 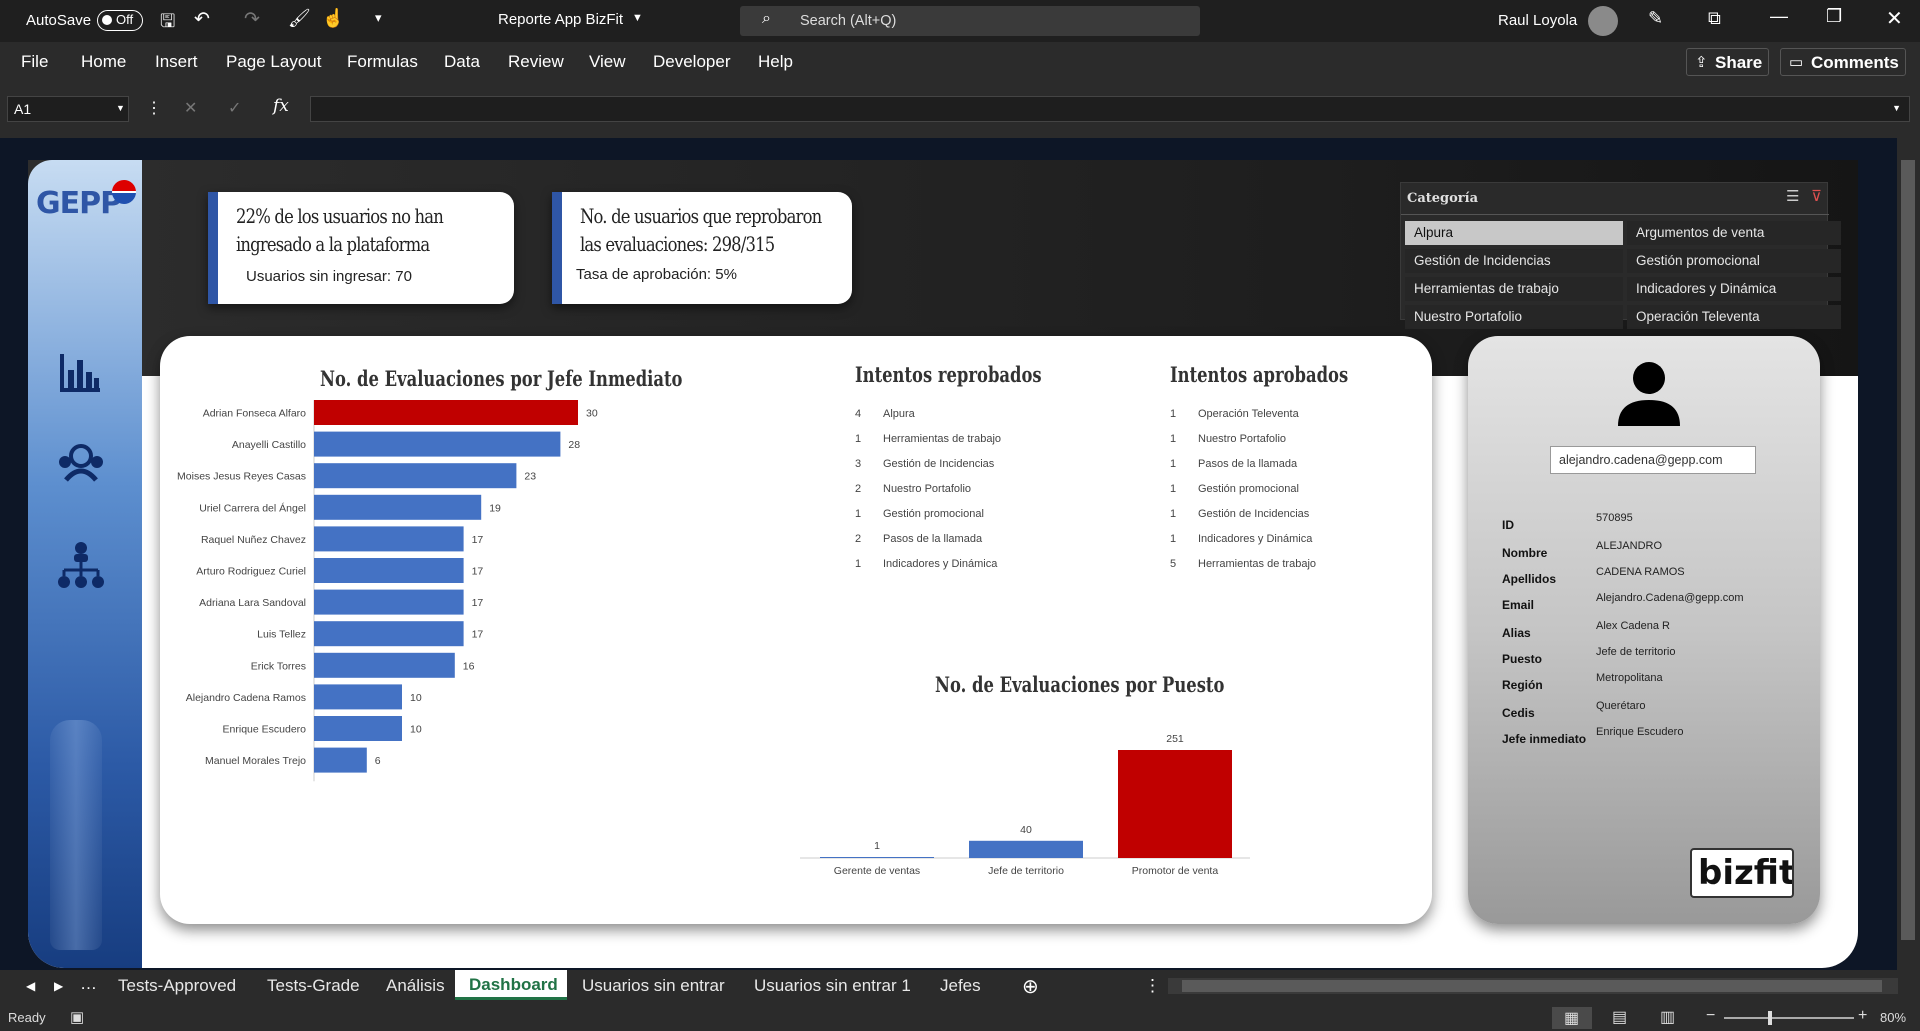 I want to click on slicer-divider, so click(x=1615, y=214).